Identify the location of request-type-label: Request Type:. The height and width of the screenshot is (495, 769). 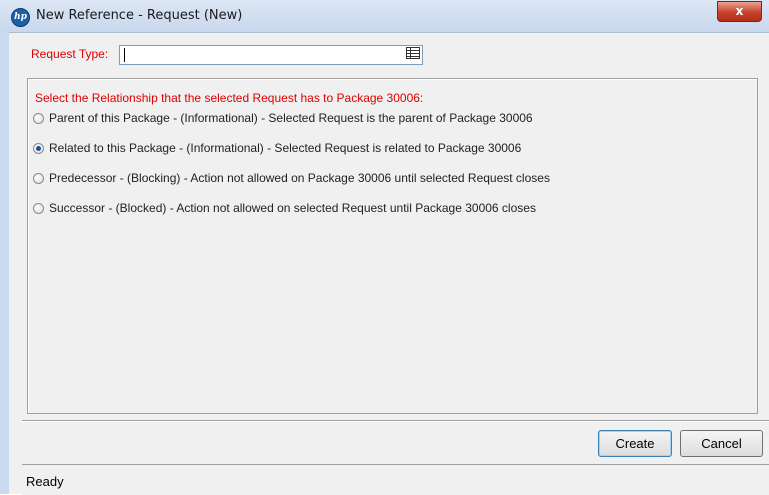
(70, 54).